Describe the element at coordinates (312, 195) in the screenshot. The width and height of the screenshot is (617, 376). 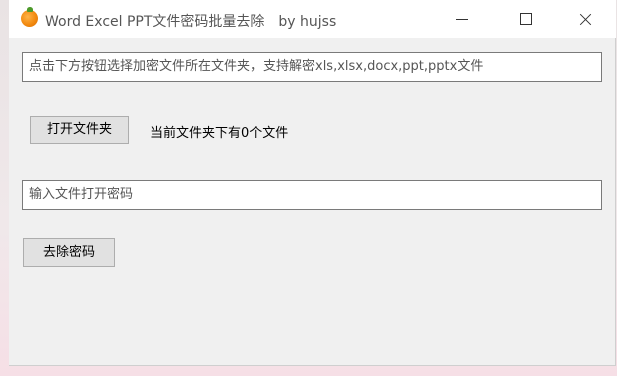
I see `password-field: 输入文件打开密码` at that location.